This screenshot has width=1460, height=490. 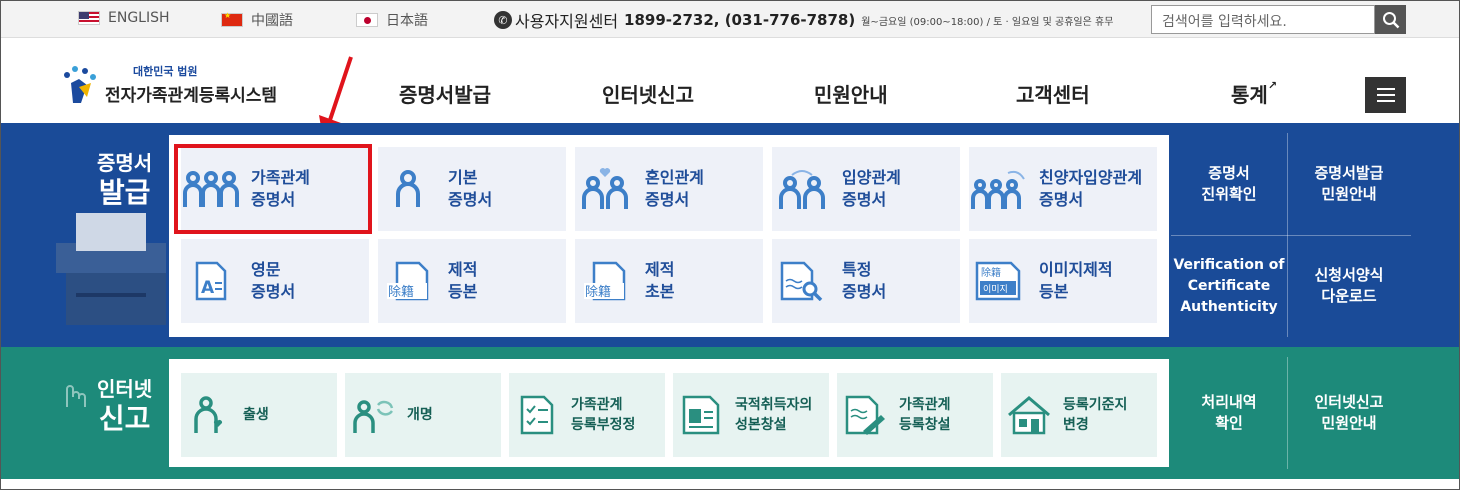 What do you see at coordinates (1349, 194) in the screenshot?
I see `side-line: 민원안내` at bounding box center [1349, 194].